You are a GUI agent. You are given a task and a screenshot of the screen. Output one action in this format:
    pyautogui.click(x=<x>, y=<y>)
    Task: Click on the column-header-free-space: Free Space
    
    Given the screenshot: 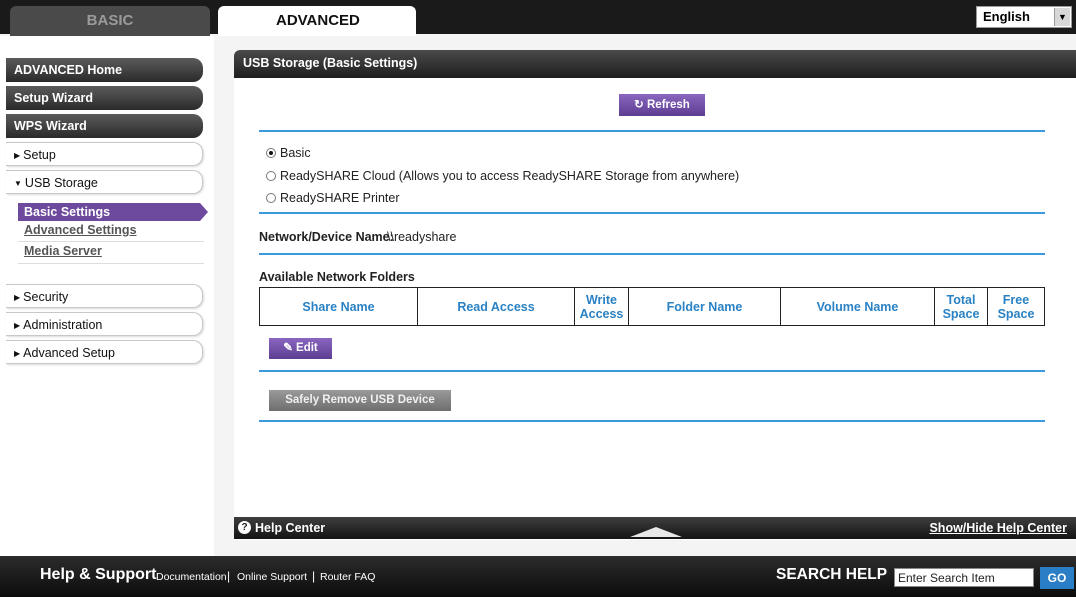 What is the action you would take?
    pyautogui.click(x=1016, y=306)
    